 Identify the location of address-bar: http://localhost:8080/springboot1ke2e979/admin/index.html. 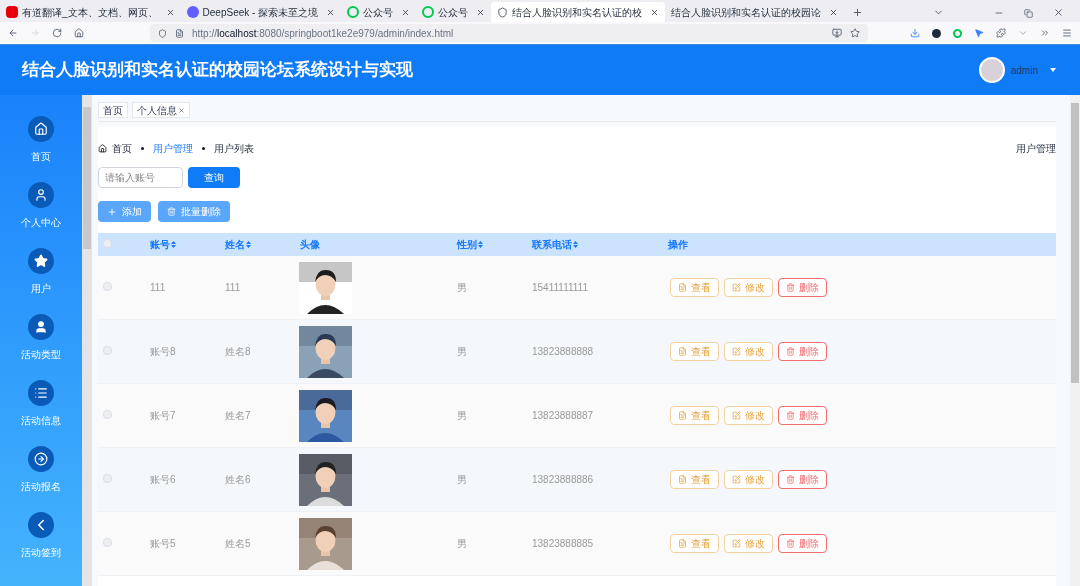
(509, 33).